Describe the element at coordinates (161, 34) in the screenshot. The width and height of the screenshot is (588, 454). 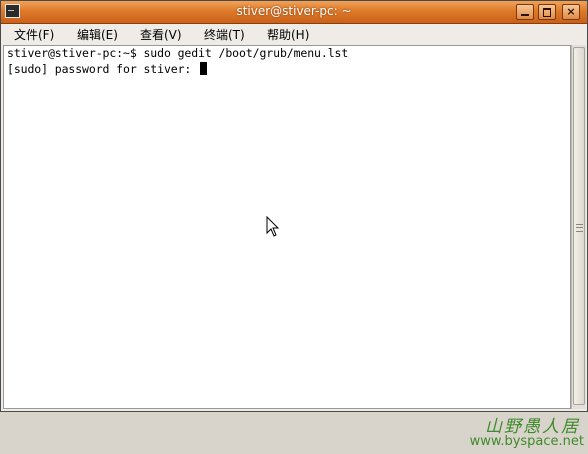
I see `menu-view: 查看(V)` at that location.